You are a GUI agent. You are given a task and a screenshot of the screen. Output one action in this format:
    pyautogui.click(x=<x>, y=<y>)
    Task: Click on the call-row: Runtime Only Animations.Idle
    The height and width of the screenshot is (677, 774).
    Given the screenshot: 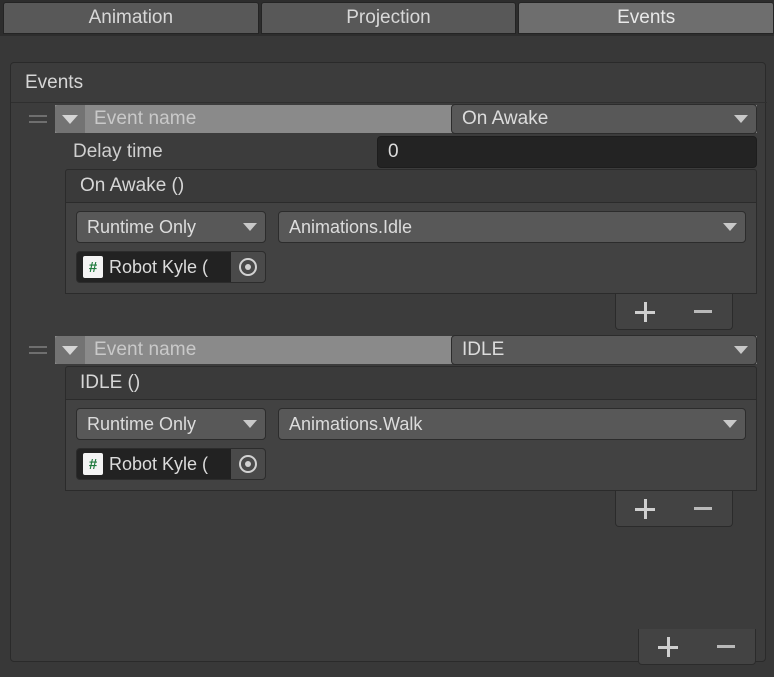 What is the action you would take?
    pyautogui.click(x=411, y=227)
    